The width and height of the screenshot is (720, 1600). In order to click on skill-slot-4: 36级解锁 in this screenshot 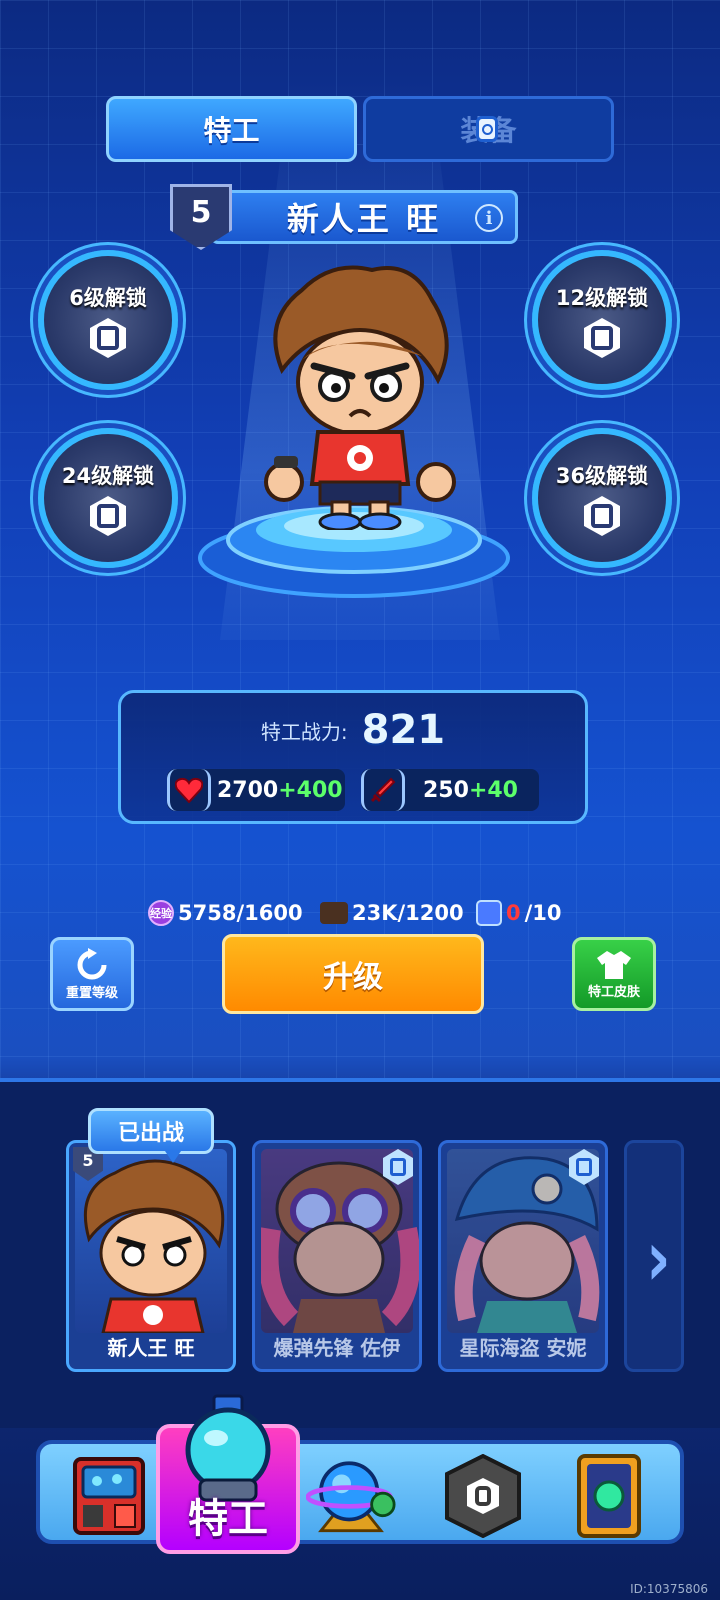, I will do `click(602, 498)`.